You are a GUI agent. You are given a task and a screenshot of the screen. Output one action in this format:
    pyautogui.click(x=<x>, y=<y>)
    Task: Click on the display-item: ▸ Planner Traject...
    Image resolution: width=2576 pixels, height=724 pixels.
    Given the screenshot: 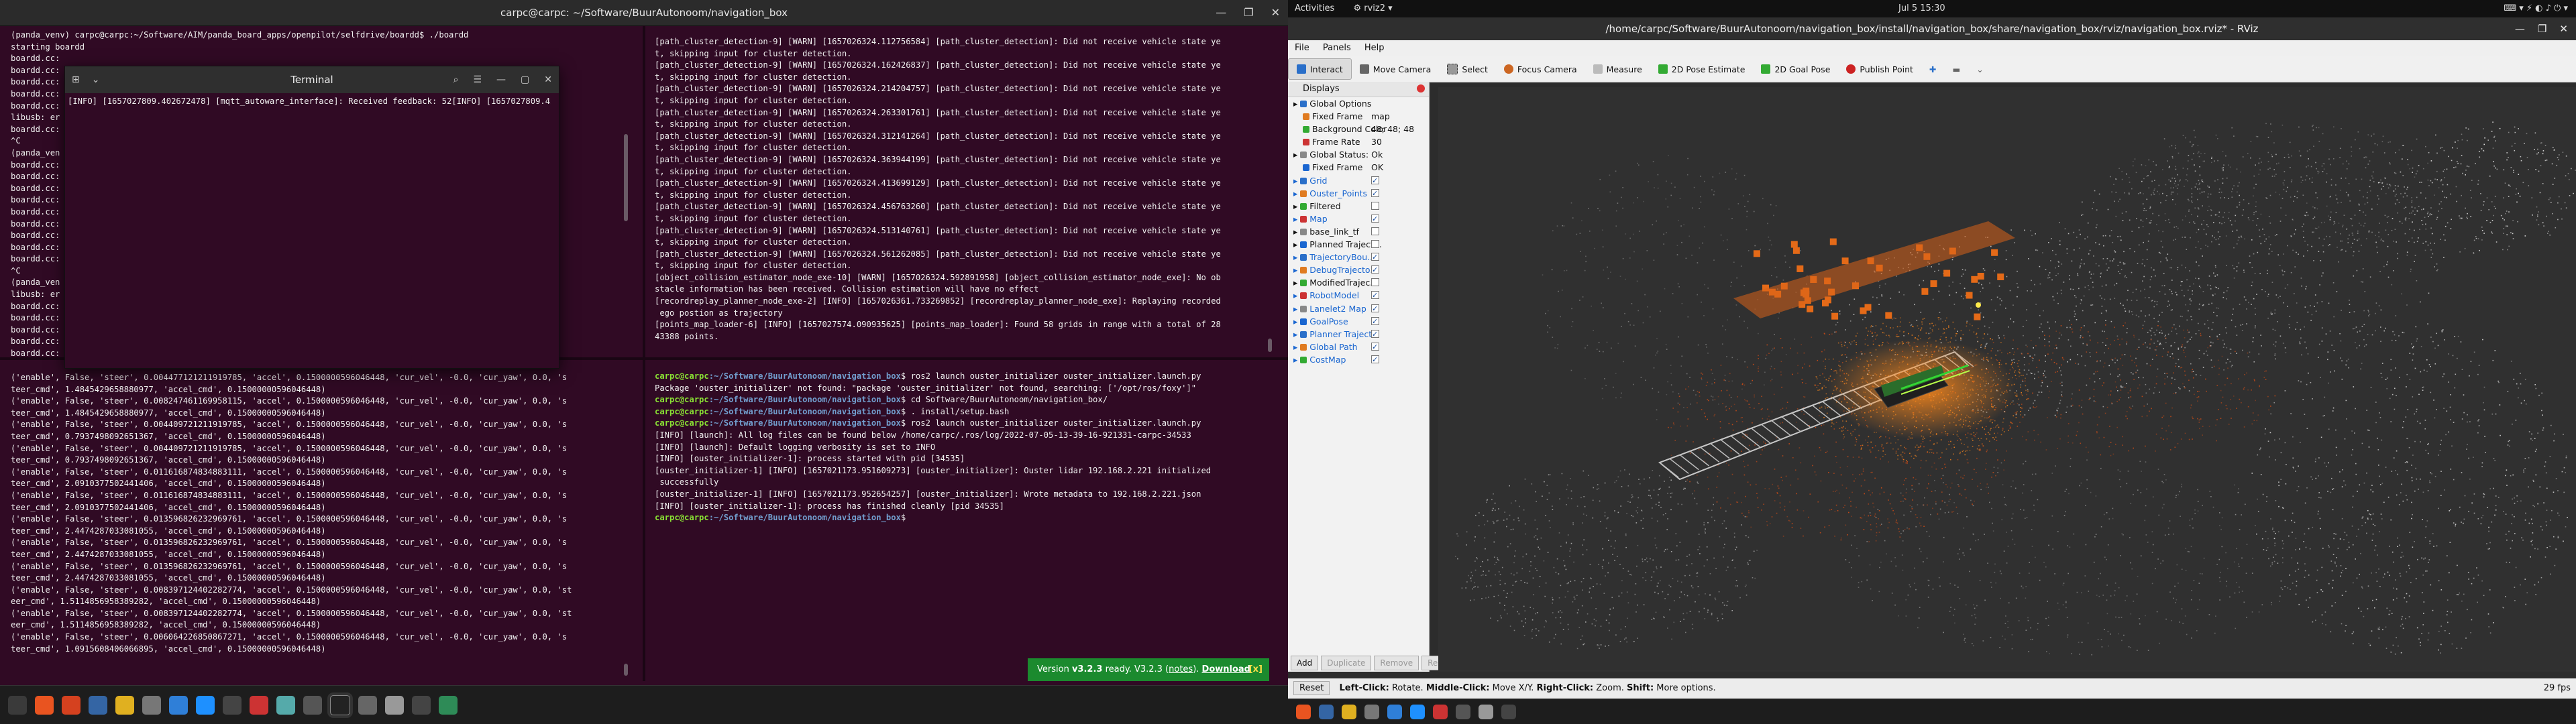 What is the action you would take?
    pyautogui.click(x=1358, y=334)
    